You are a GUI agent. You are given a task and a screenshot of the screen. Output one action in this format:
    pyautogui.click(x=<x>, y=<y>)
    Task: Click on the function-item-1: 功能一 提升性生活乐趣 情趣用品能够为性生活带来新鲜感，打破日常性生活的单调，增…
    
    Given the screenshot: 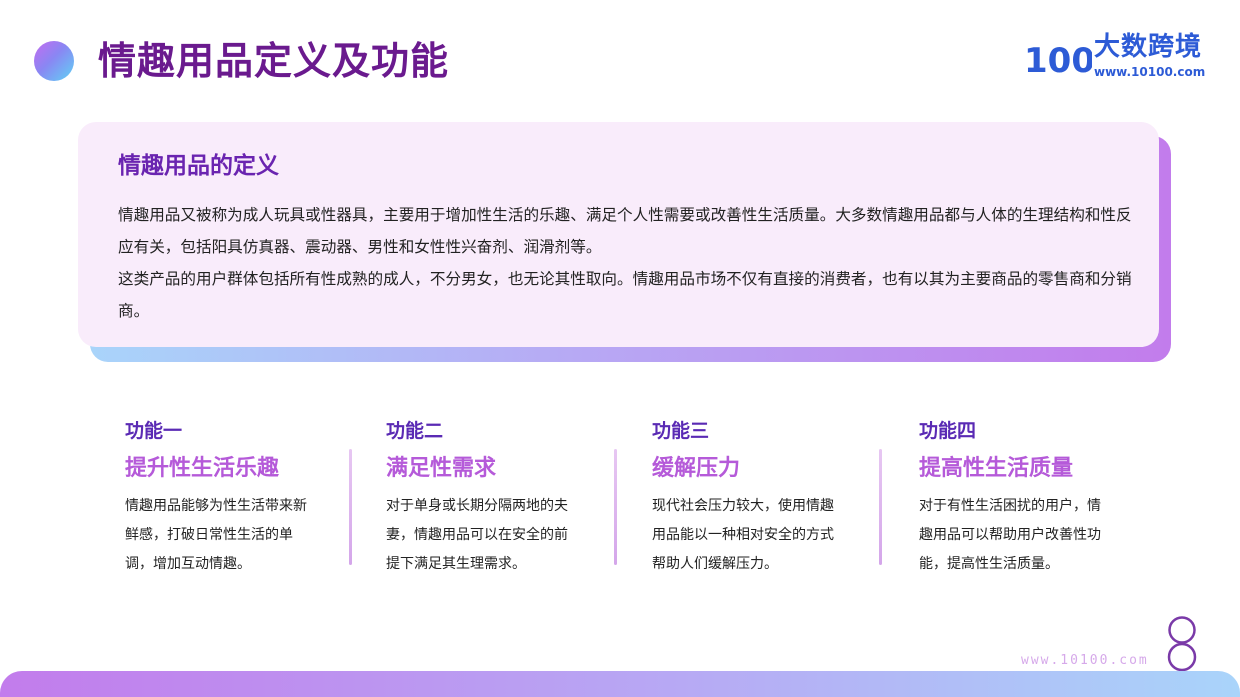 What is the action you would take?
    pyautogui.click(x=250, y=498)
    